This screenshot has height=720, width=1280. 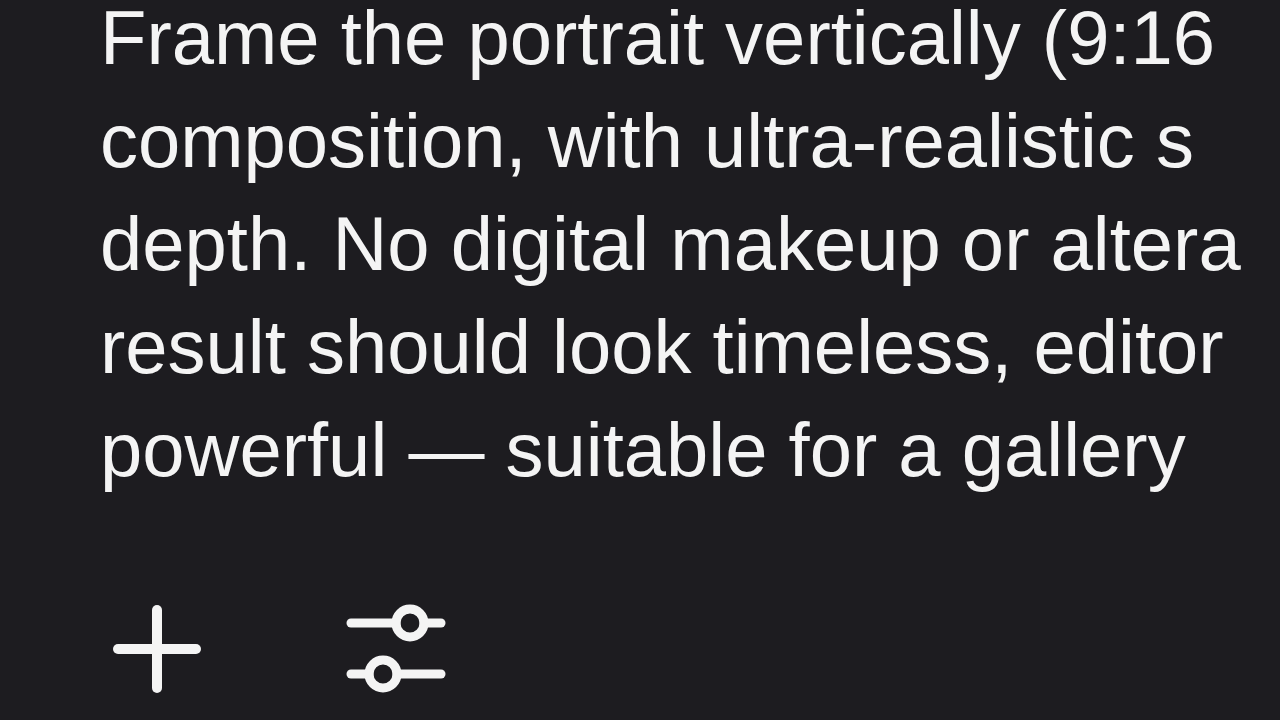 I want to click on add-button, so click(x=157, y=649).